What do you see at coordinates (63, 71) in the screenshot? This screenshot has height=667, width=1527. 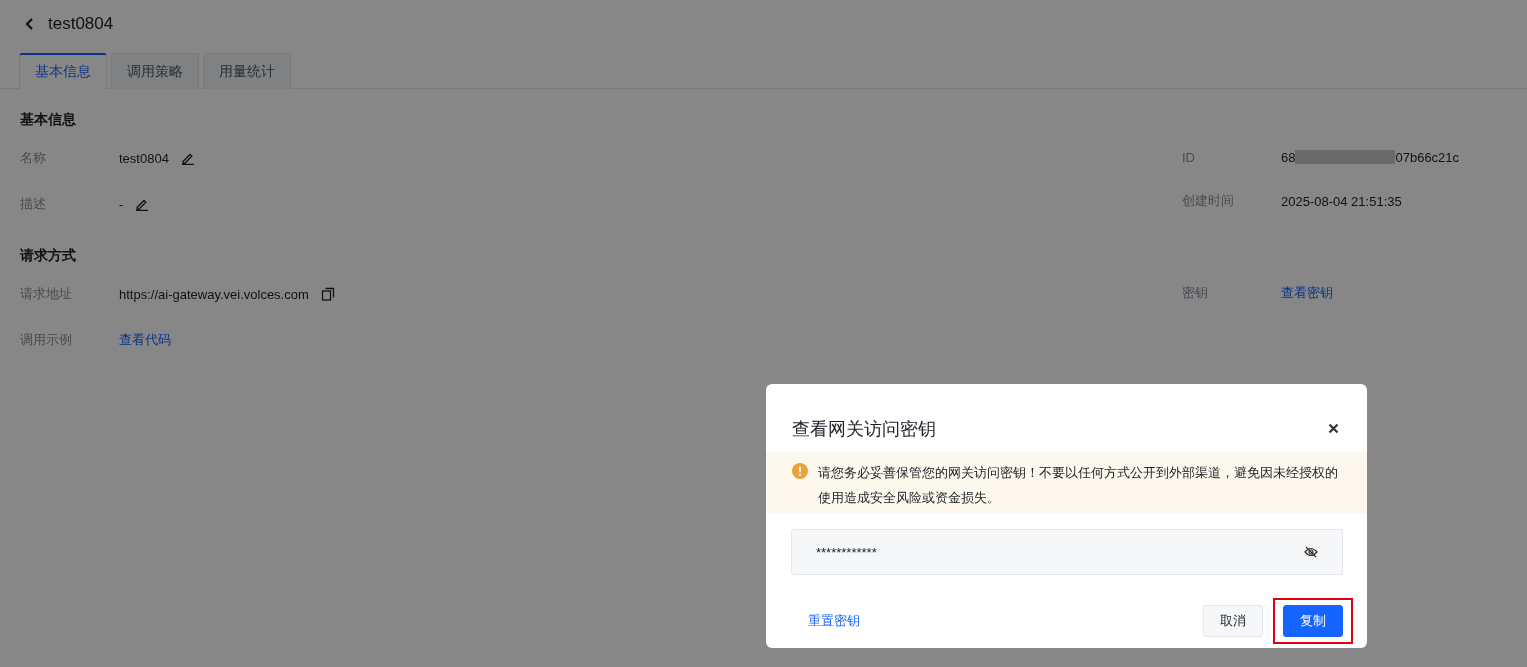 I see `tab: 基本信息` at bounding box center [63, 71].